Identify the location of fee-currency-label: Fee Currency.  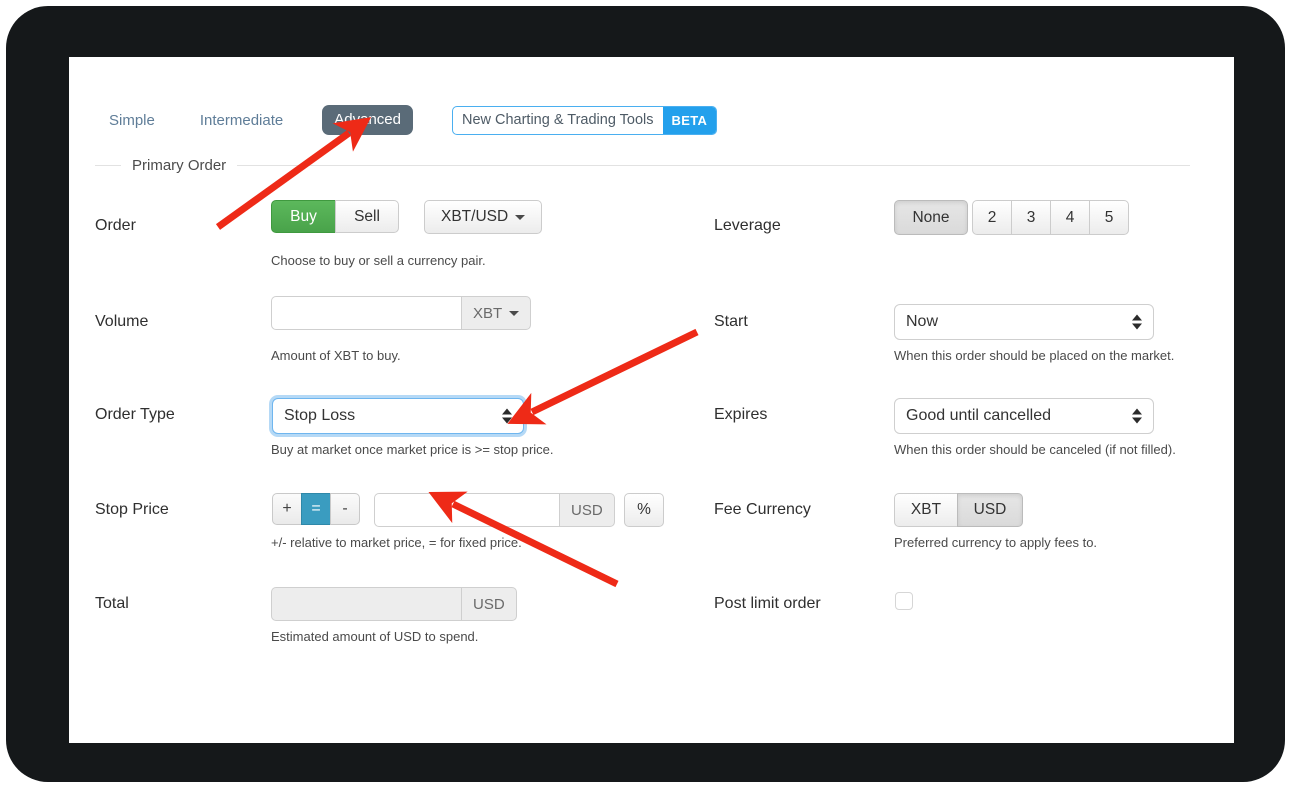
(762, 509).